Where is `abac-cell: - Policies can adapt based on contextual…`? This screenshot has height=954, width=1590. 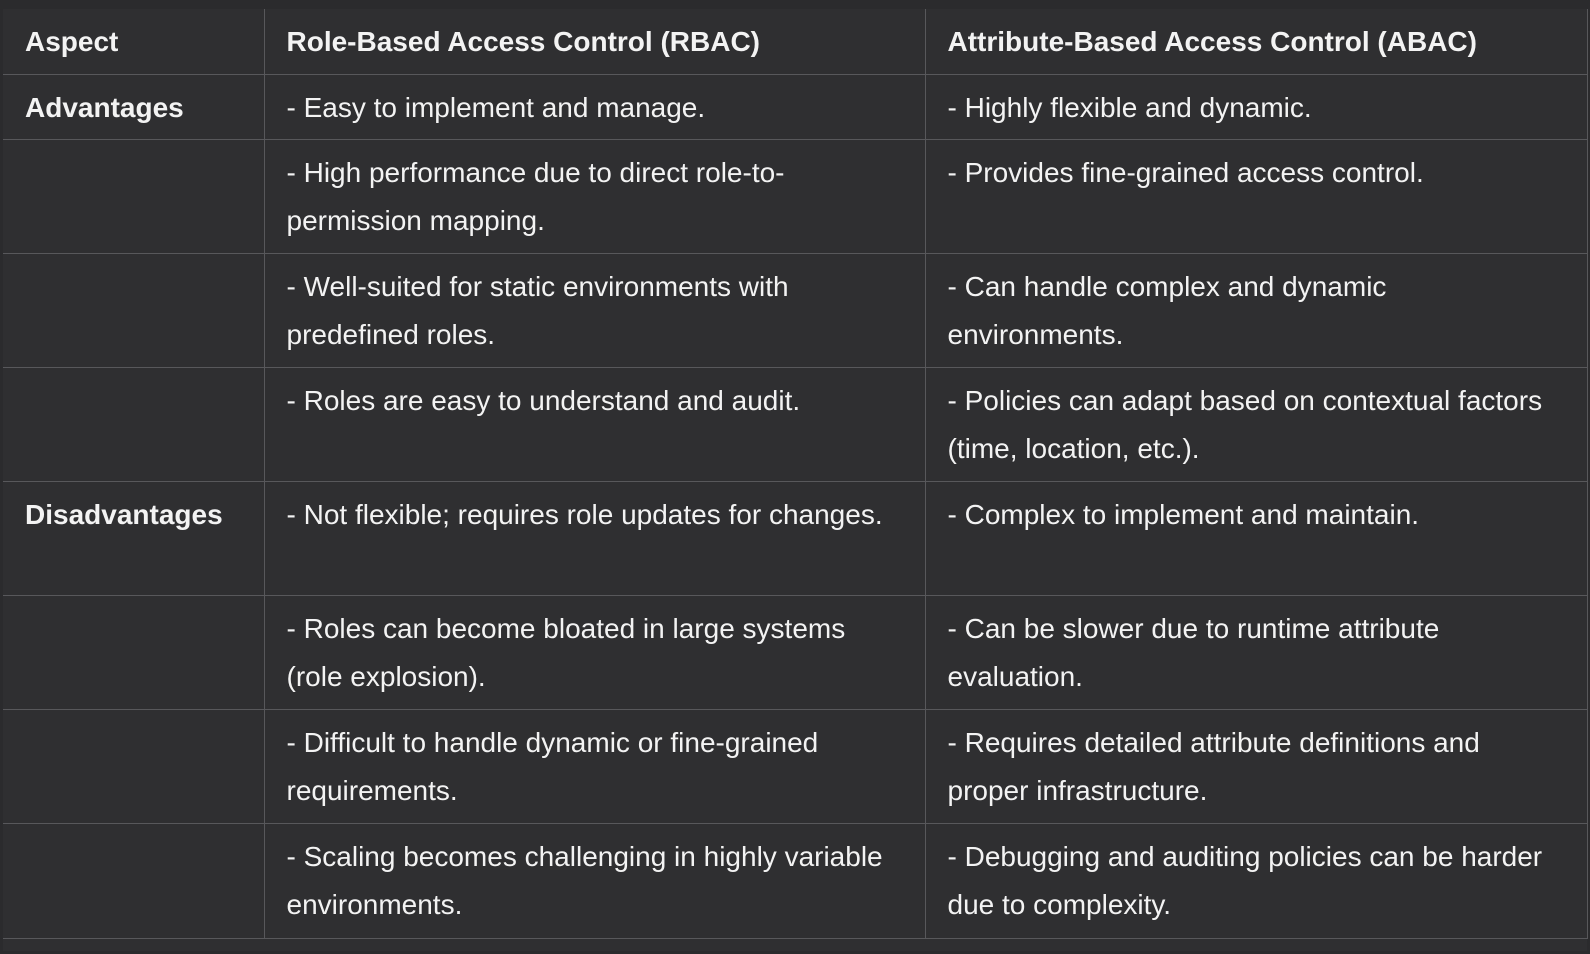
abac-cell: - Policies can adapt based on contextual… is located at coordinates (1256, 424).